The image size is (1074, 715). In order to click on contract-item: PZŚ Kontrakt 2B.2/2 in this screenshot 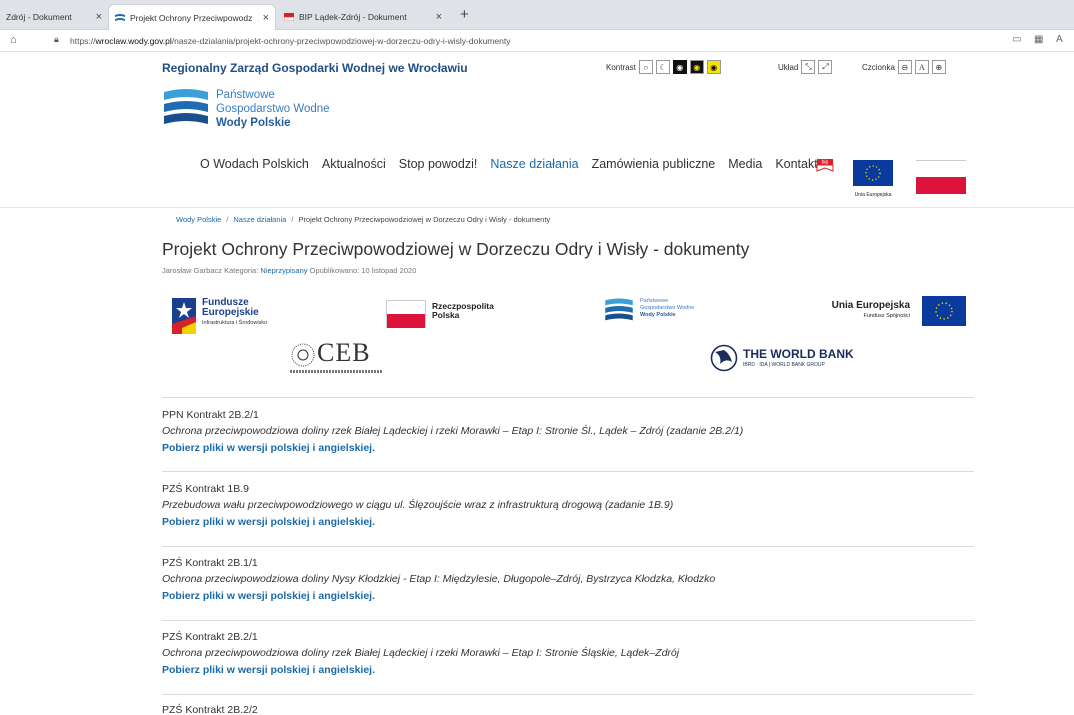, I will do `click(568, 709)`.